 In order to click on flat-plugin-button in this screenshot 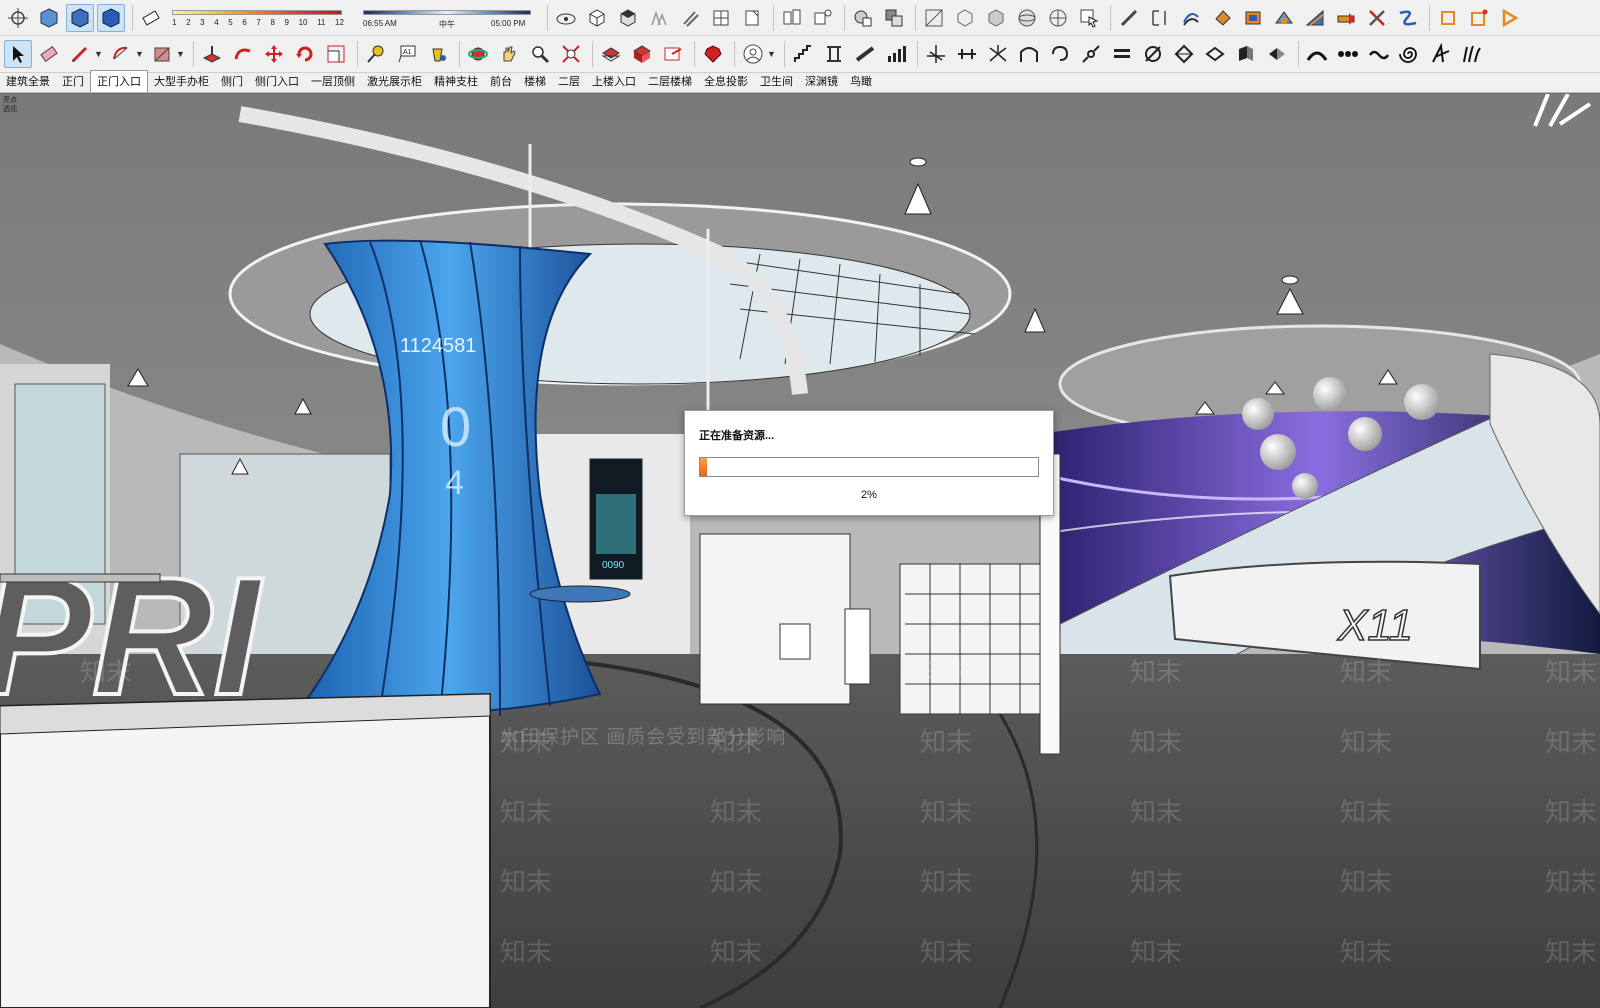, I will do `click(1215, 54)`.